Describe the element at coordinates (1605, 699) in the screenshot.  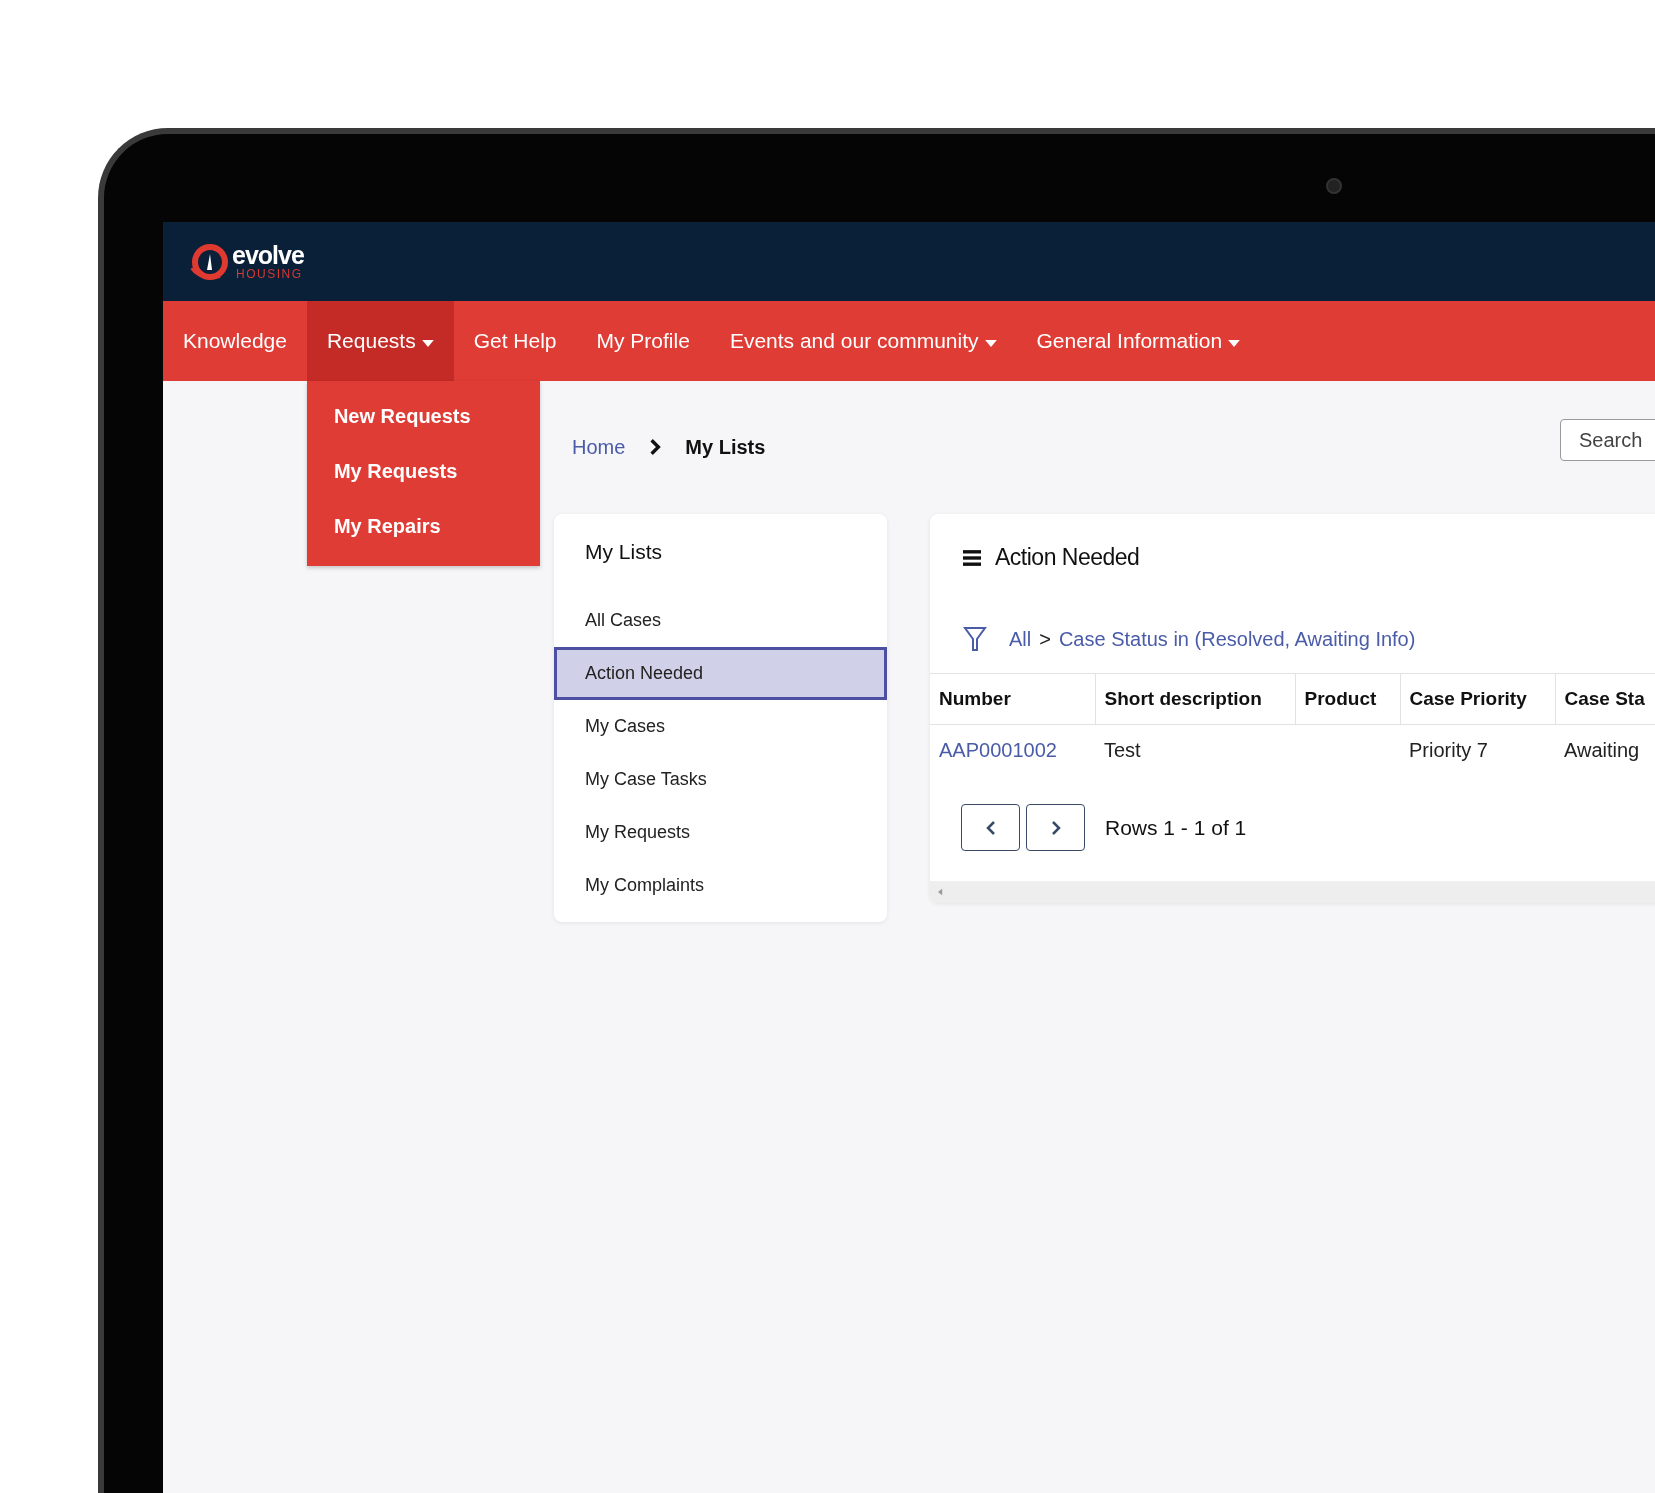
I see `column-header: Case Sta` at that location.